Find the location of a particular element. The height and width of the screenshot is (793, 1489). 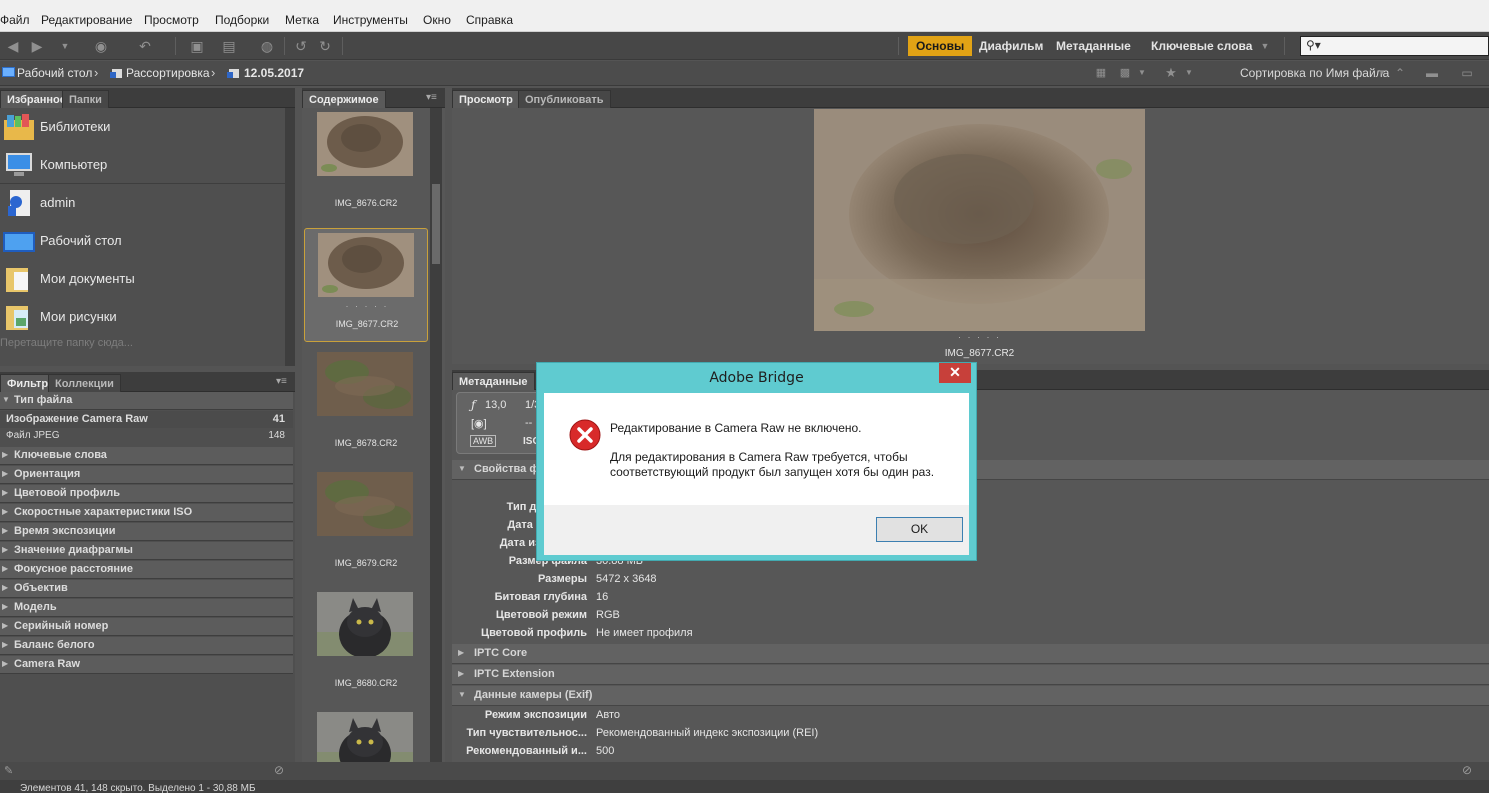

pin-icon: ✎ is located at coordinates (8, 770).